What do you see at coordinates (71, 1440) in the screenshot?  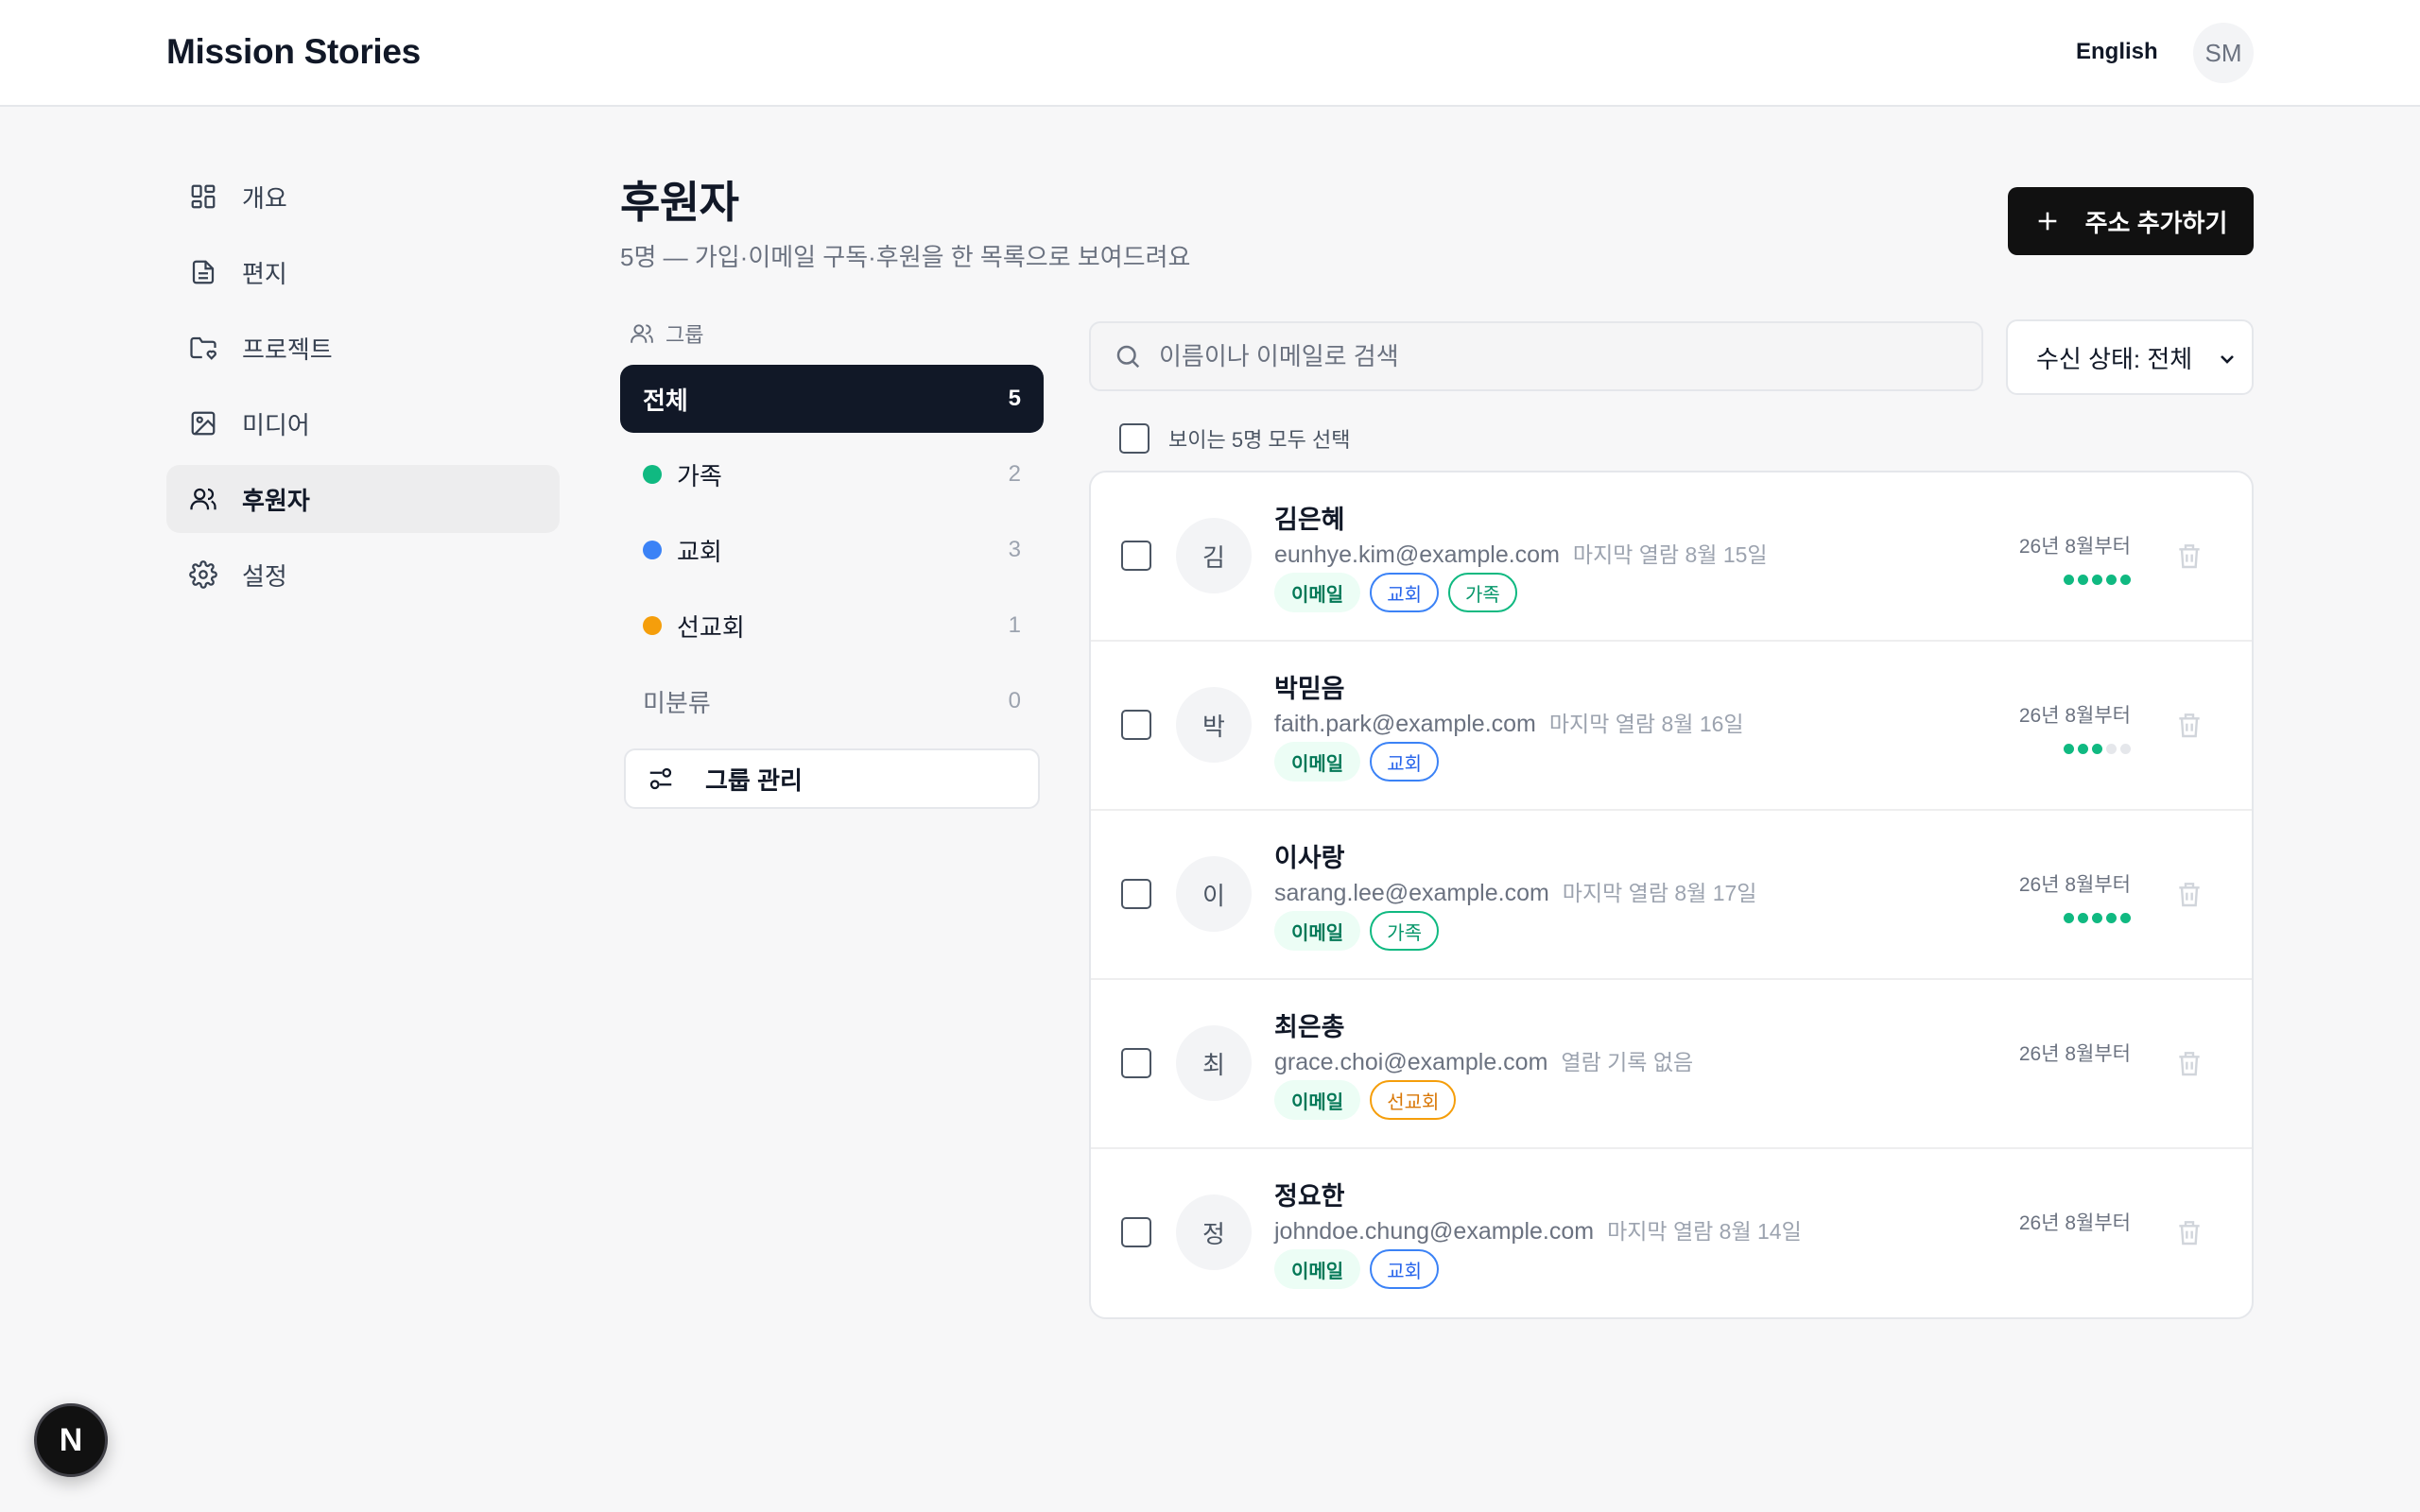 I see `dev-tools-badge: N` at bounding box center [71, 1440].